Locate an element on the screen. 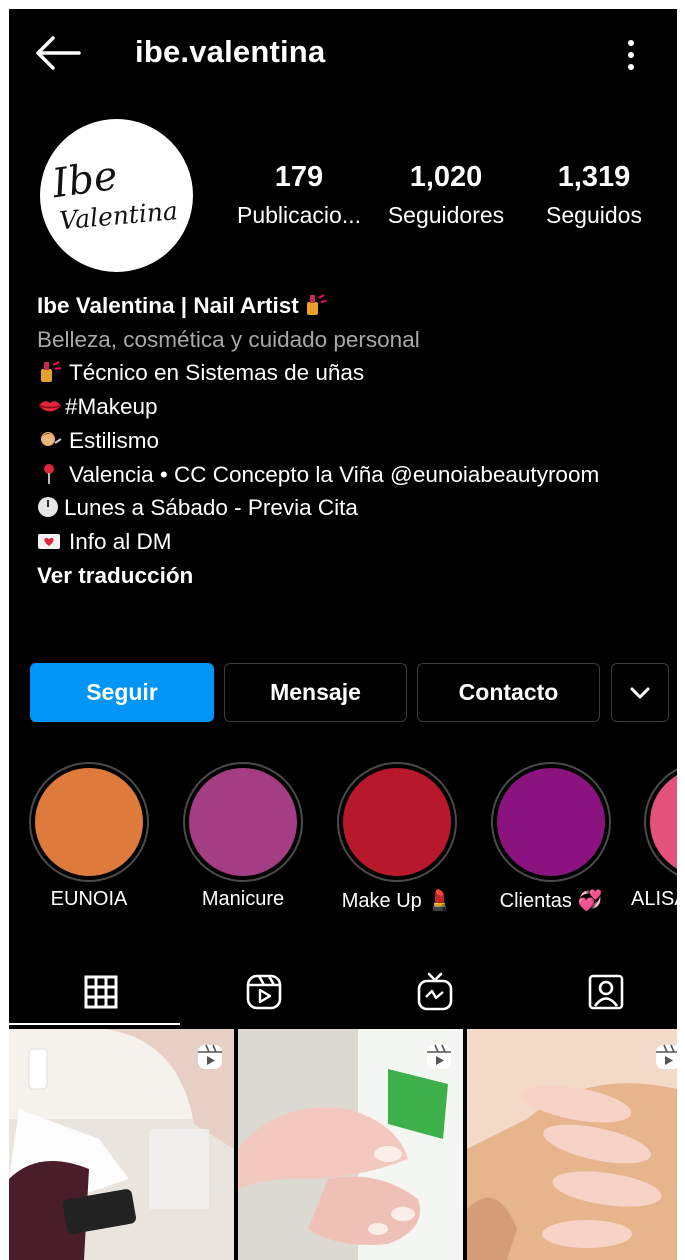  message-button: Mensaje is located at coordinates (315, 692).